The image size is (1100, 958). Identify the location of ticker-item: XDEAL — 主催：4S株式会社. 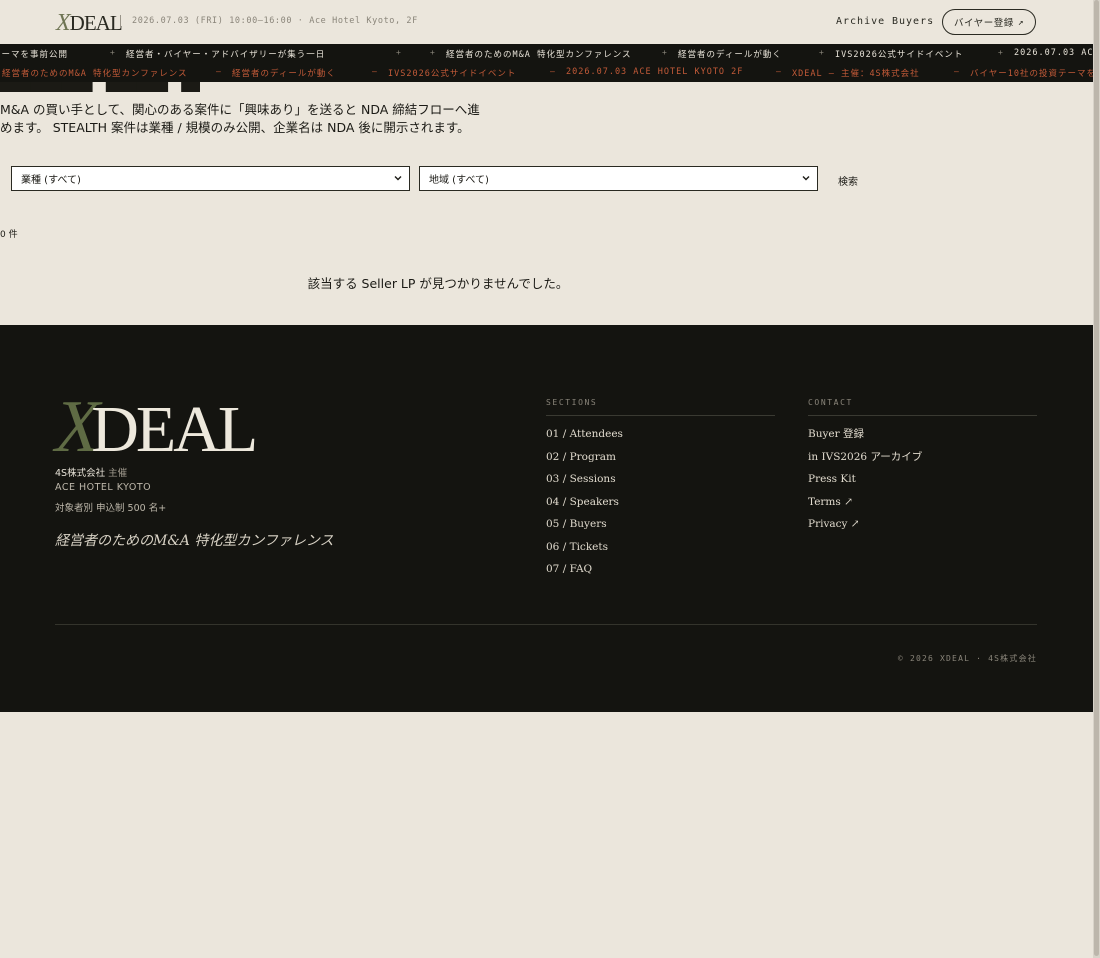
(856, 74).